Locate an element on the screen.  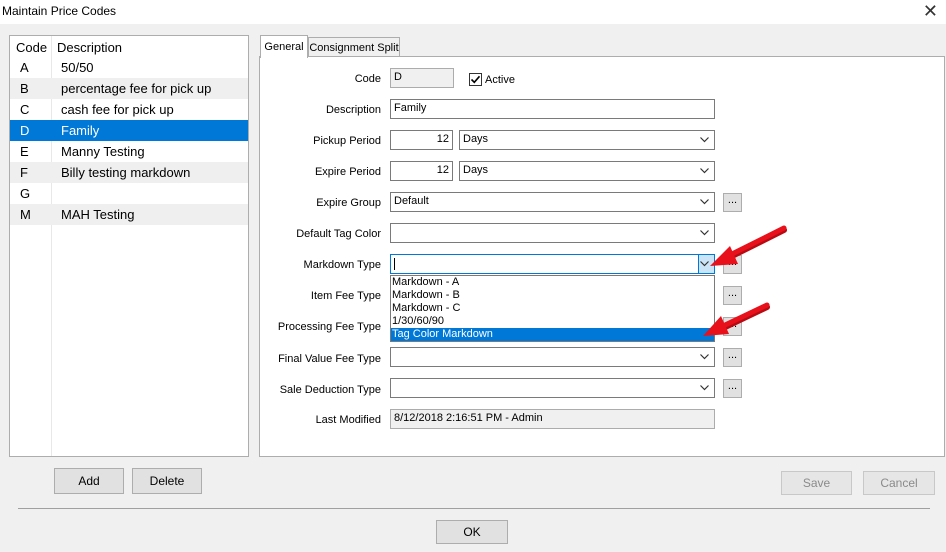
window-title: Maintain Price Codes is located at coordinates (59, 11).